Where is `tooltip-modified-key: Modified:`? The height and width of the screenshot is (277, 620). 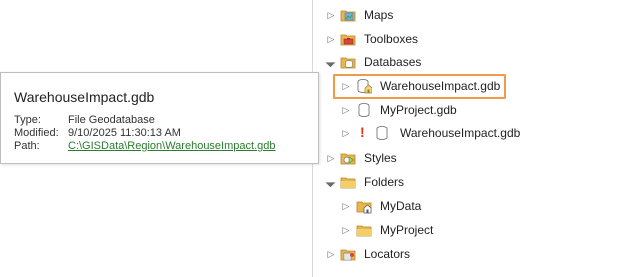
tooltip-modified-key: Modified: is located at coordinates (36, 133).